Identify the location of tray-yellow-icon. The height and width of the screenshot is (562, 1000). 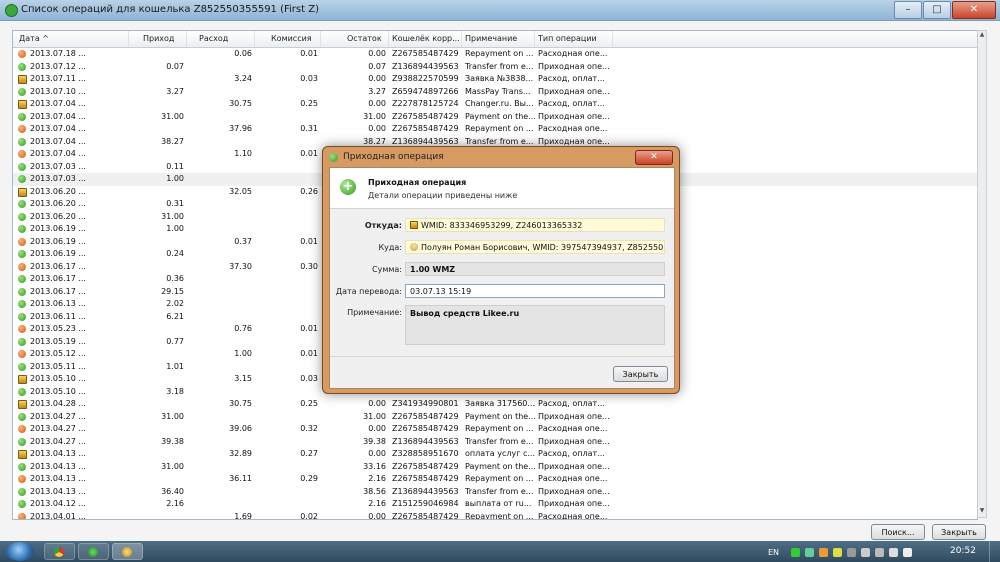
(838, 552).